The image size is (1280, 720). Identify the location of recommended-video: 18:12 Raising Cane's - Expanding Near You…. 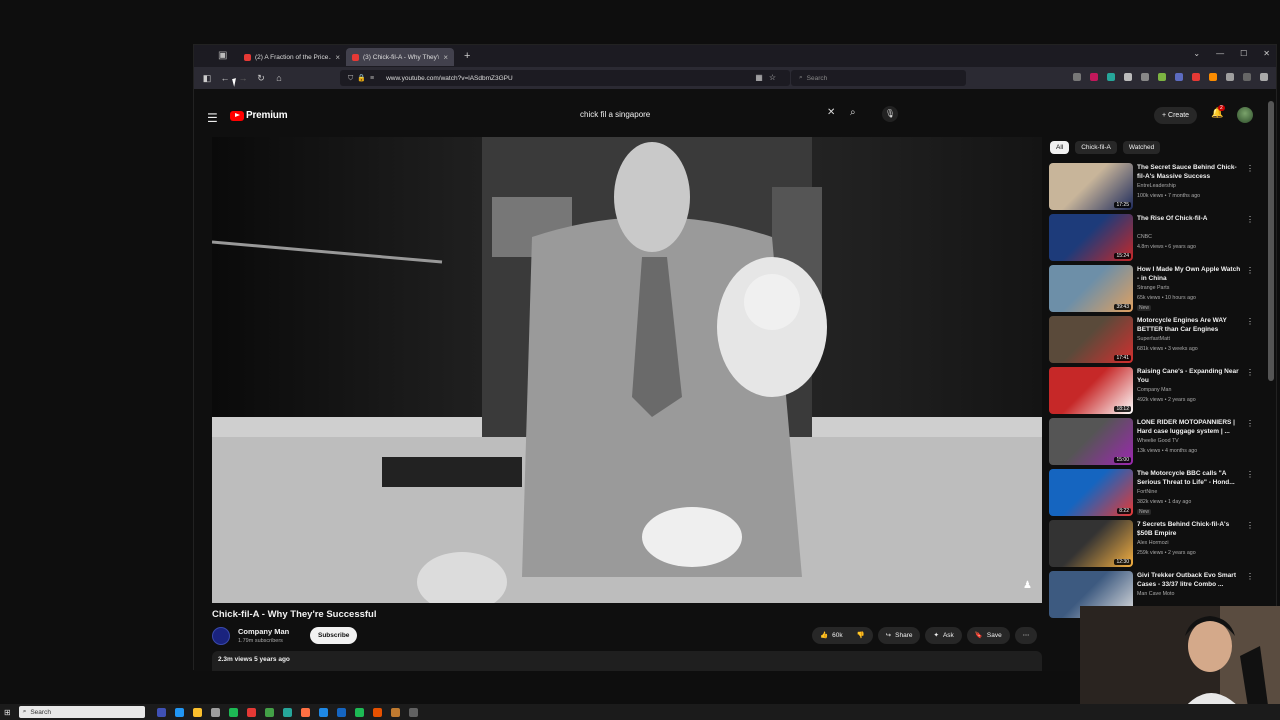
(1154, 392).